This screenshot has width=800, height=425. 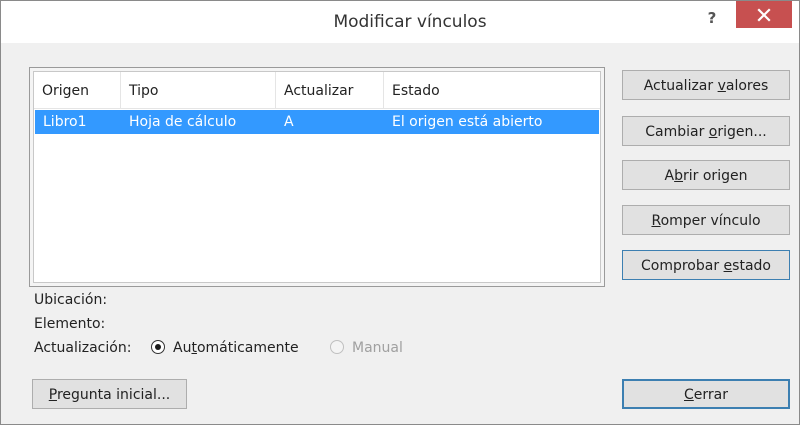 I want to click on automatic-label: Automáticamente, so click(x=236, y=348).